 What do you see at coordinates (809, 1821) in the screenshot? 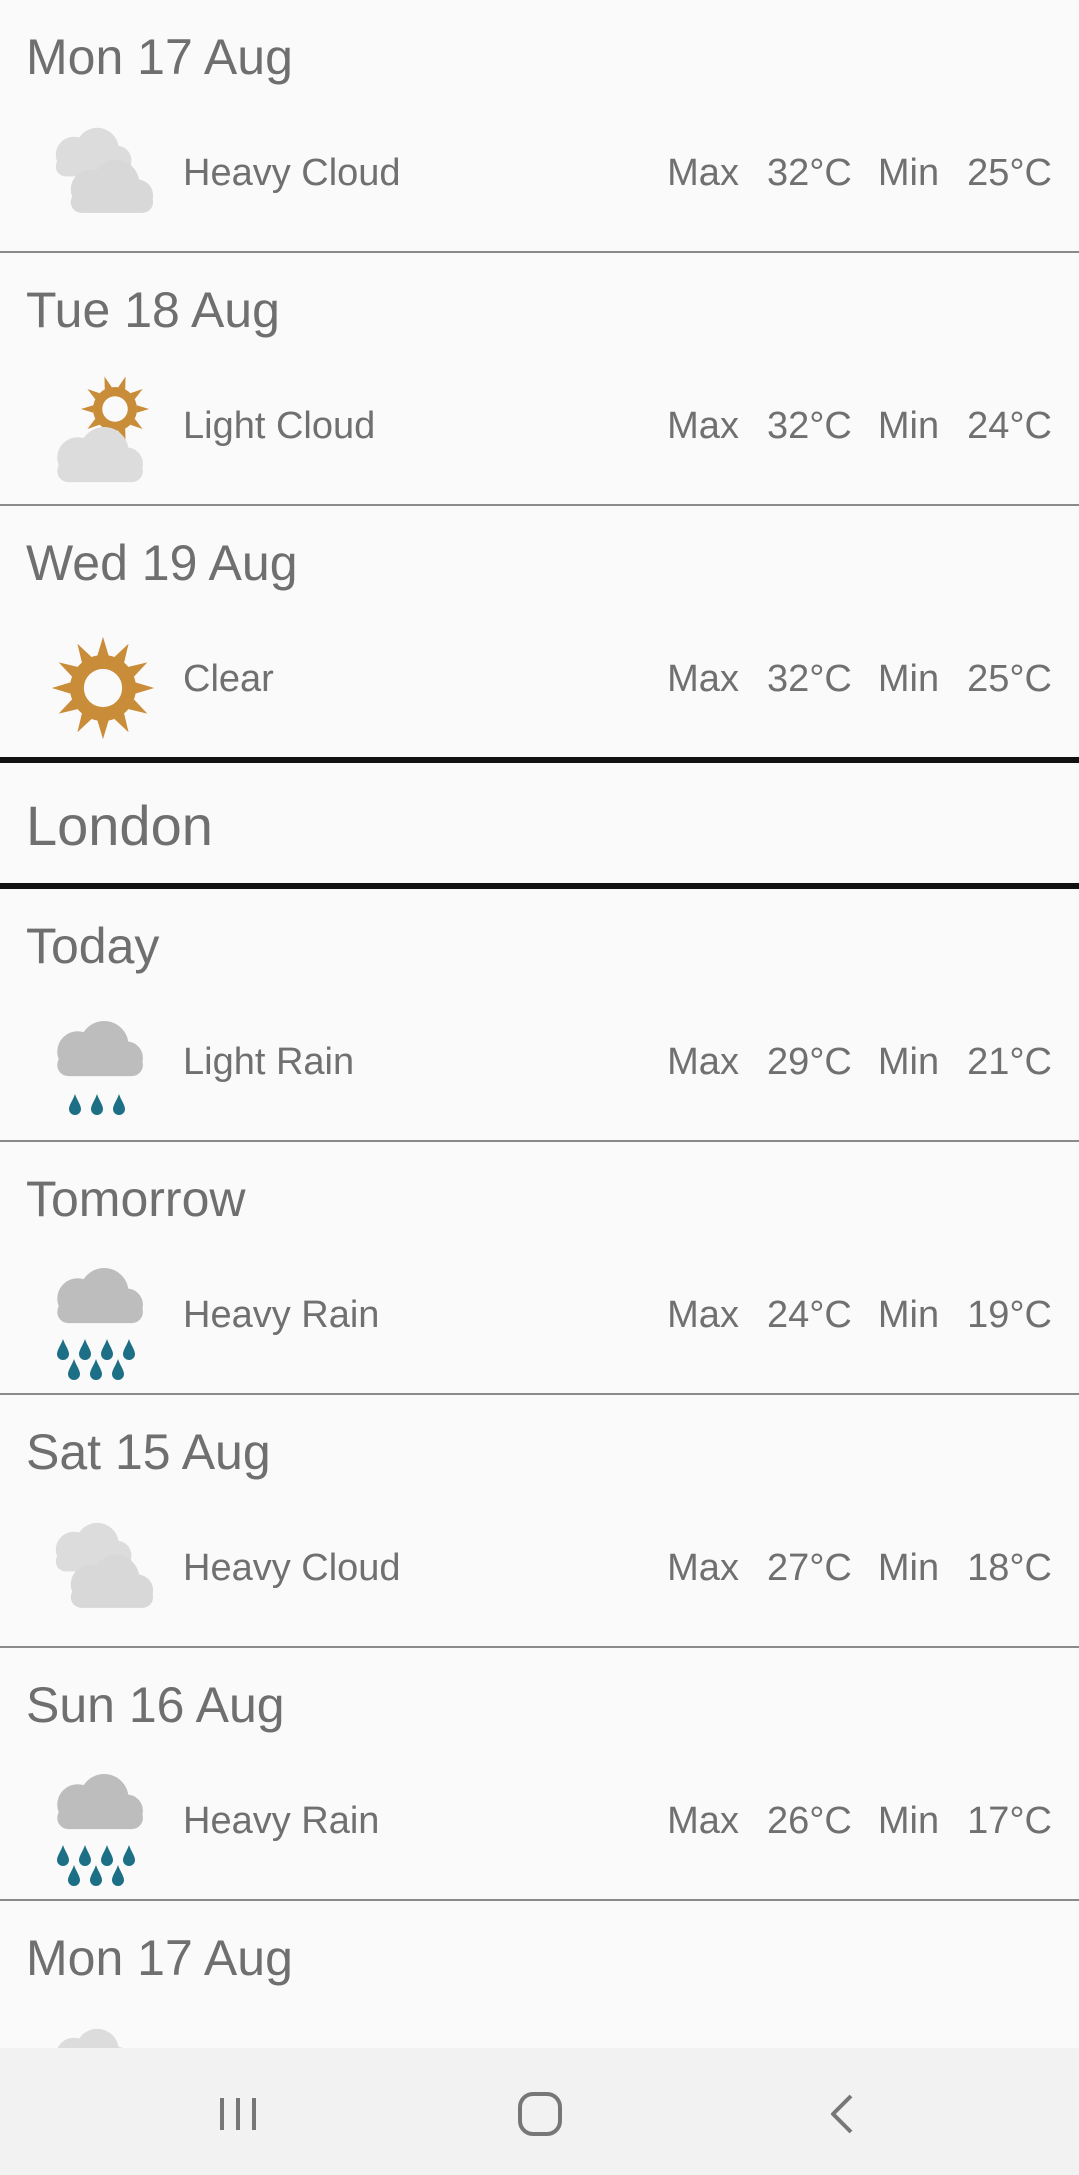
I see `max-temp: 26°C` at bounding box center [809, 1821].